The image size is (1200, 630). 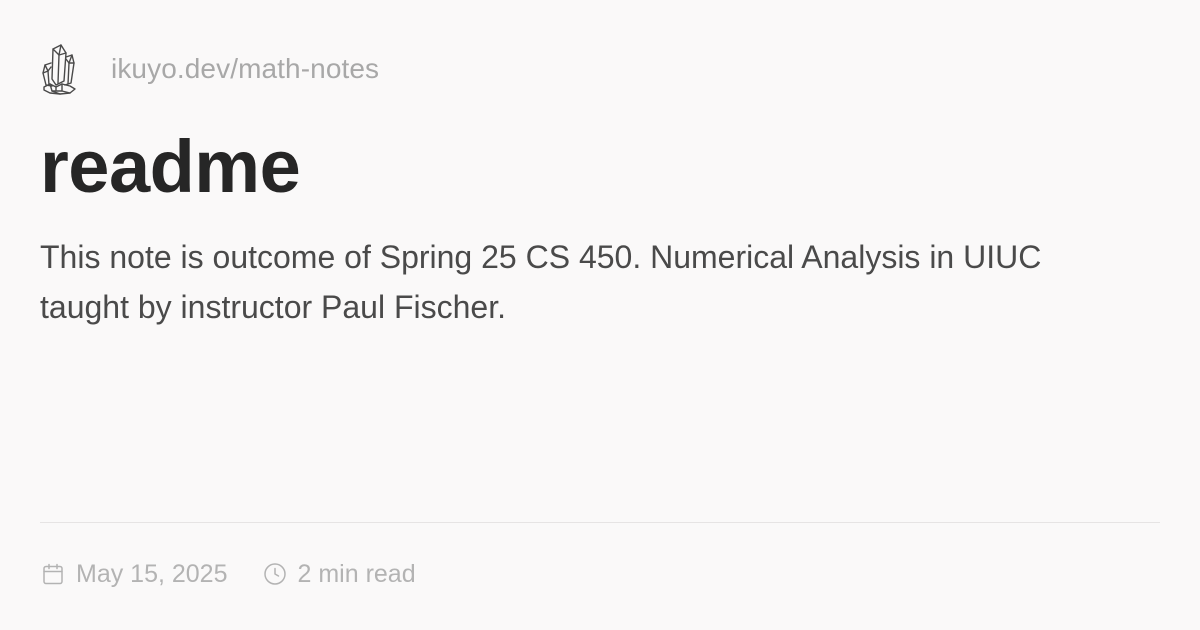 I want to click on page-title: readme, so click(x=170, y=166).